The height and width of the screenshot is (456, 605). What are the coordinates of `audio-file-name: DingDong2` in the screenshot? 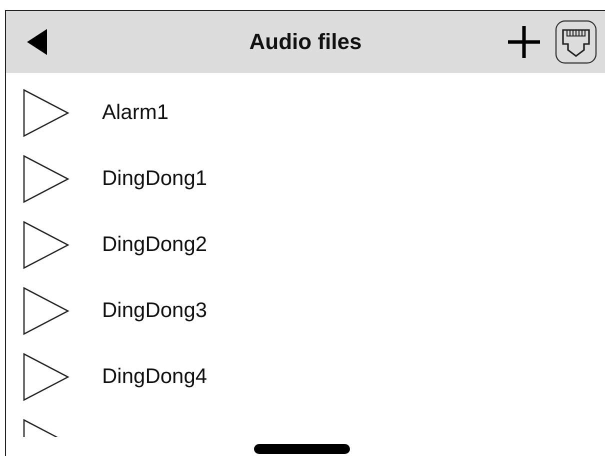 It's located at (155, 245).